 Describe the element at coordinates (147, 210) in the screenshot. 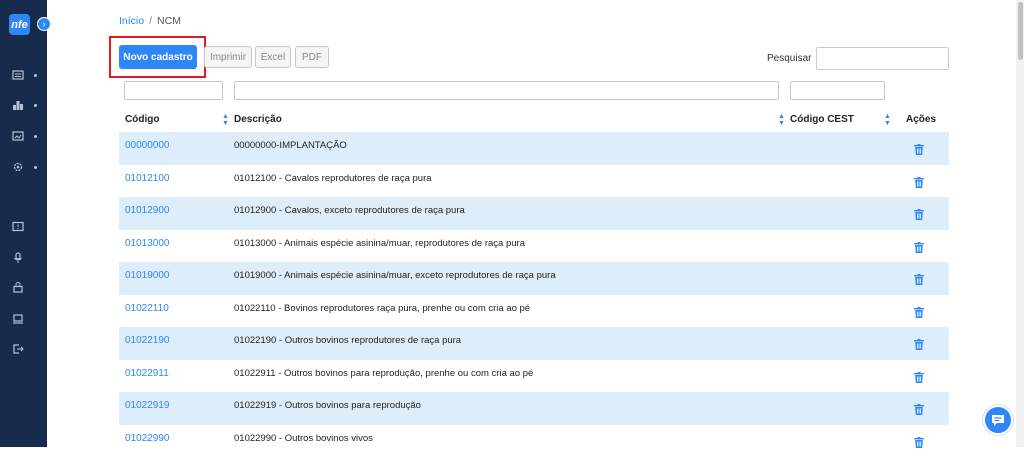

I see `ncm-code-link: 01012900` at that location.